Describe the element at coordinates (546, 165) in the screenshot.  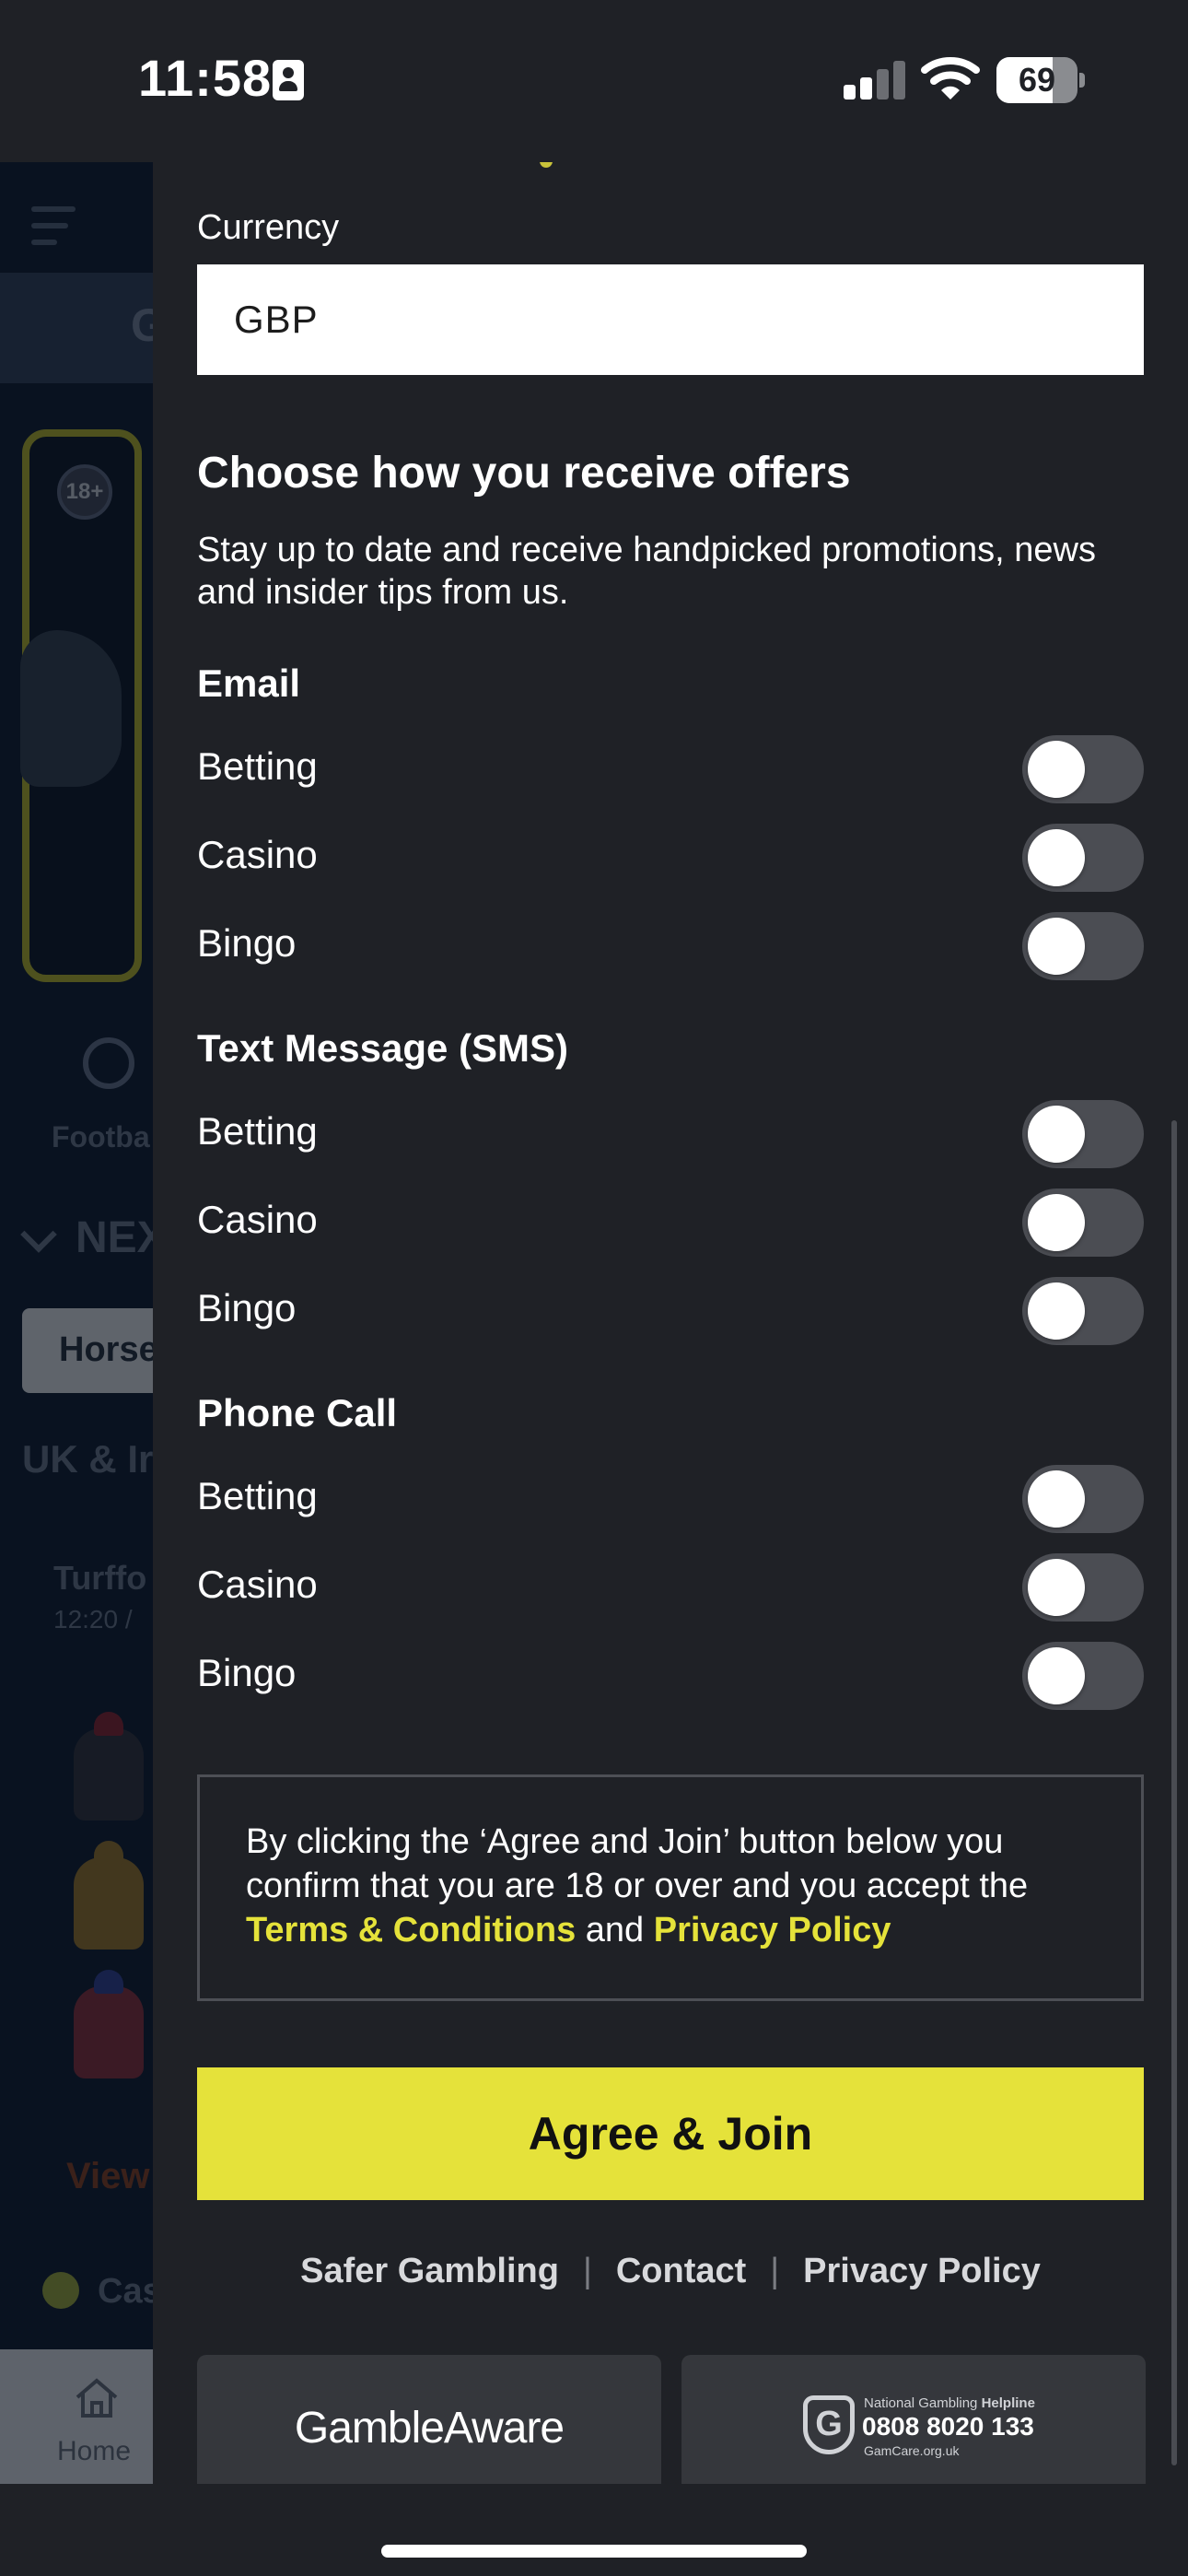
I see `accent-mark` at that location.